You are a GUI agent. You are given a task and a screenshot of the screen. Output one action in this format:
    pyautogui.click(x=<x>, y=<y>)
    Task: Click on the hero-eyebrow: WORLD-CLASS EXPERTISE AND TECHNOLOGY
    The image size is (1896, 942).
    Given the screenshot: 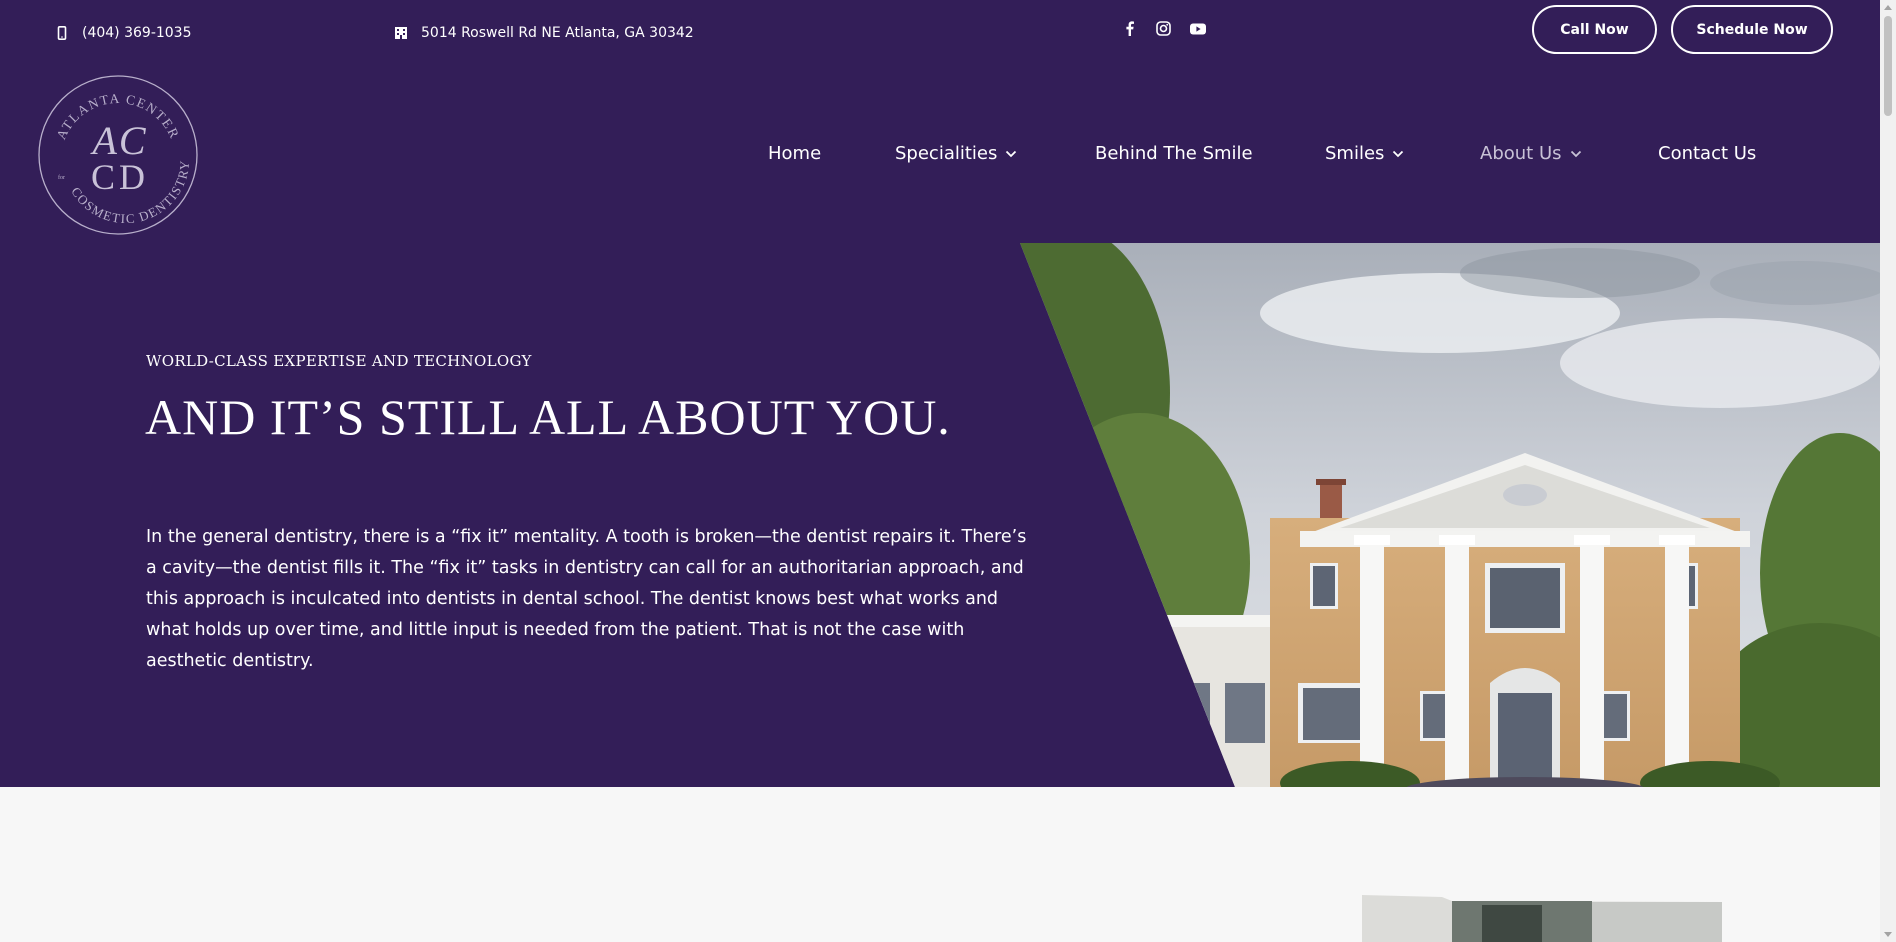 What is the action you would take?
    pyautogui.click(x=339, y=361)
    